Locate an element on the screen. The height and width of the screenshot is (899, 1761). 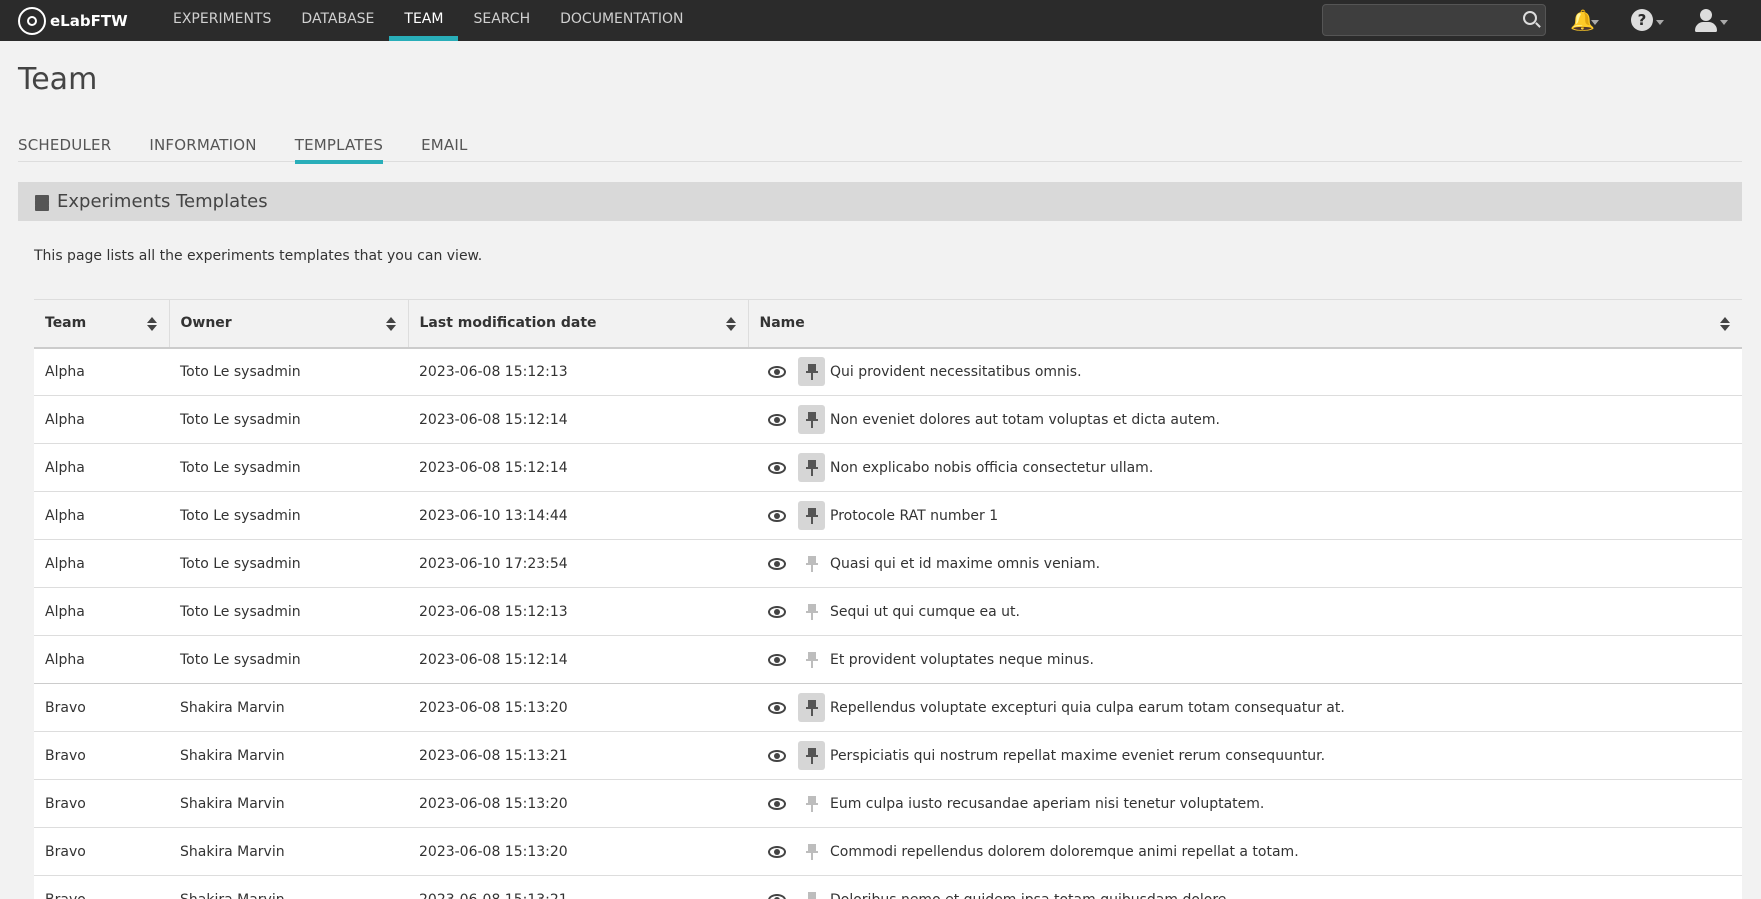
nav-experiments: EXPERIMENTS is located at coordinates (222, 20).